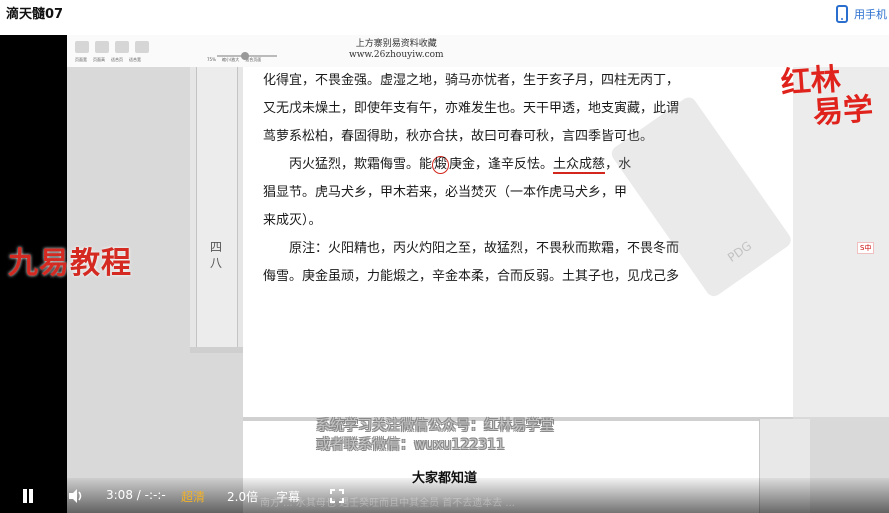 The width and height of the screenshot is (889, 513). What do you see at coordinates (337, 496) in the screenshot?
I see `fullscreen-icon` at bounding box center [337, 496].